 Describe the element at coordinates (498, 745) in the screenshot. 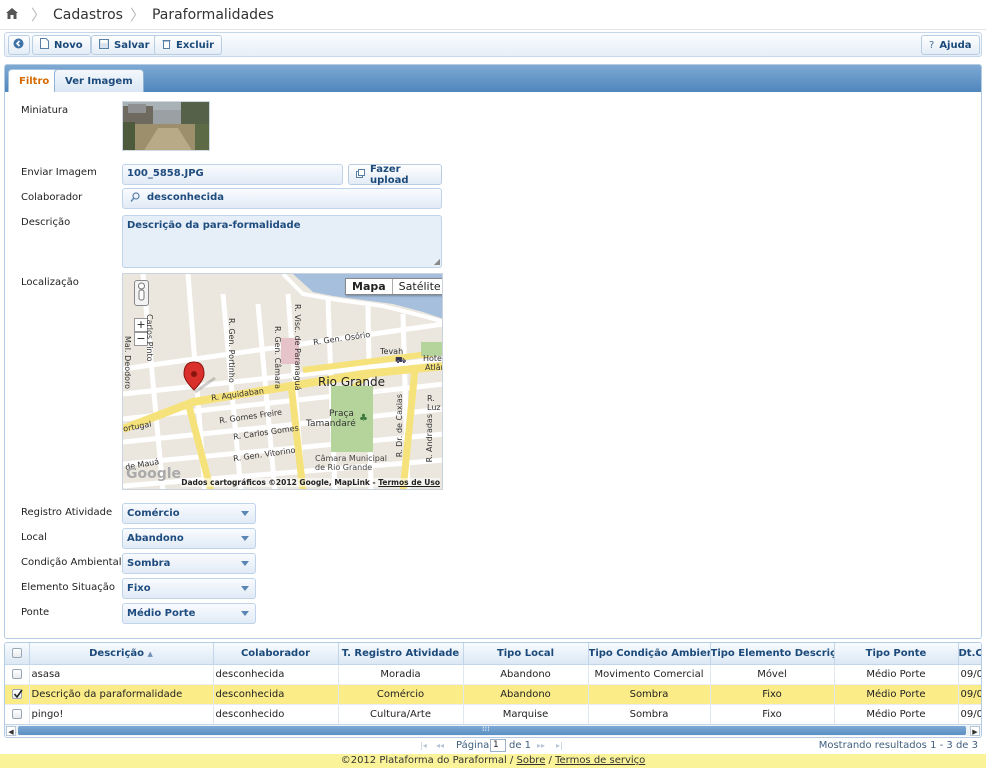

I see `page-number-input: 1` at that location.